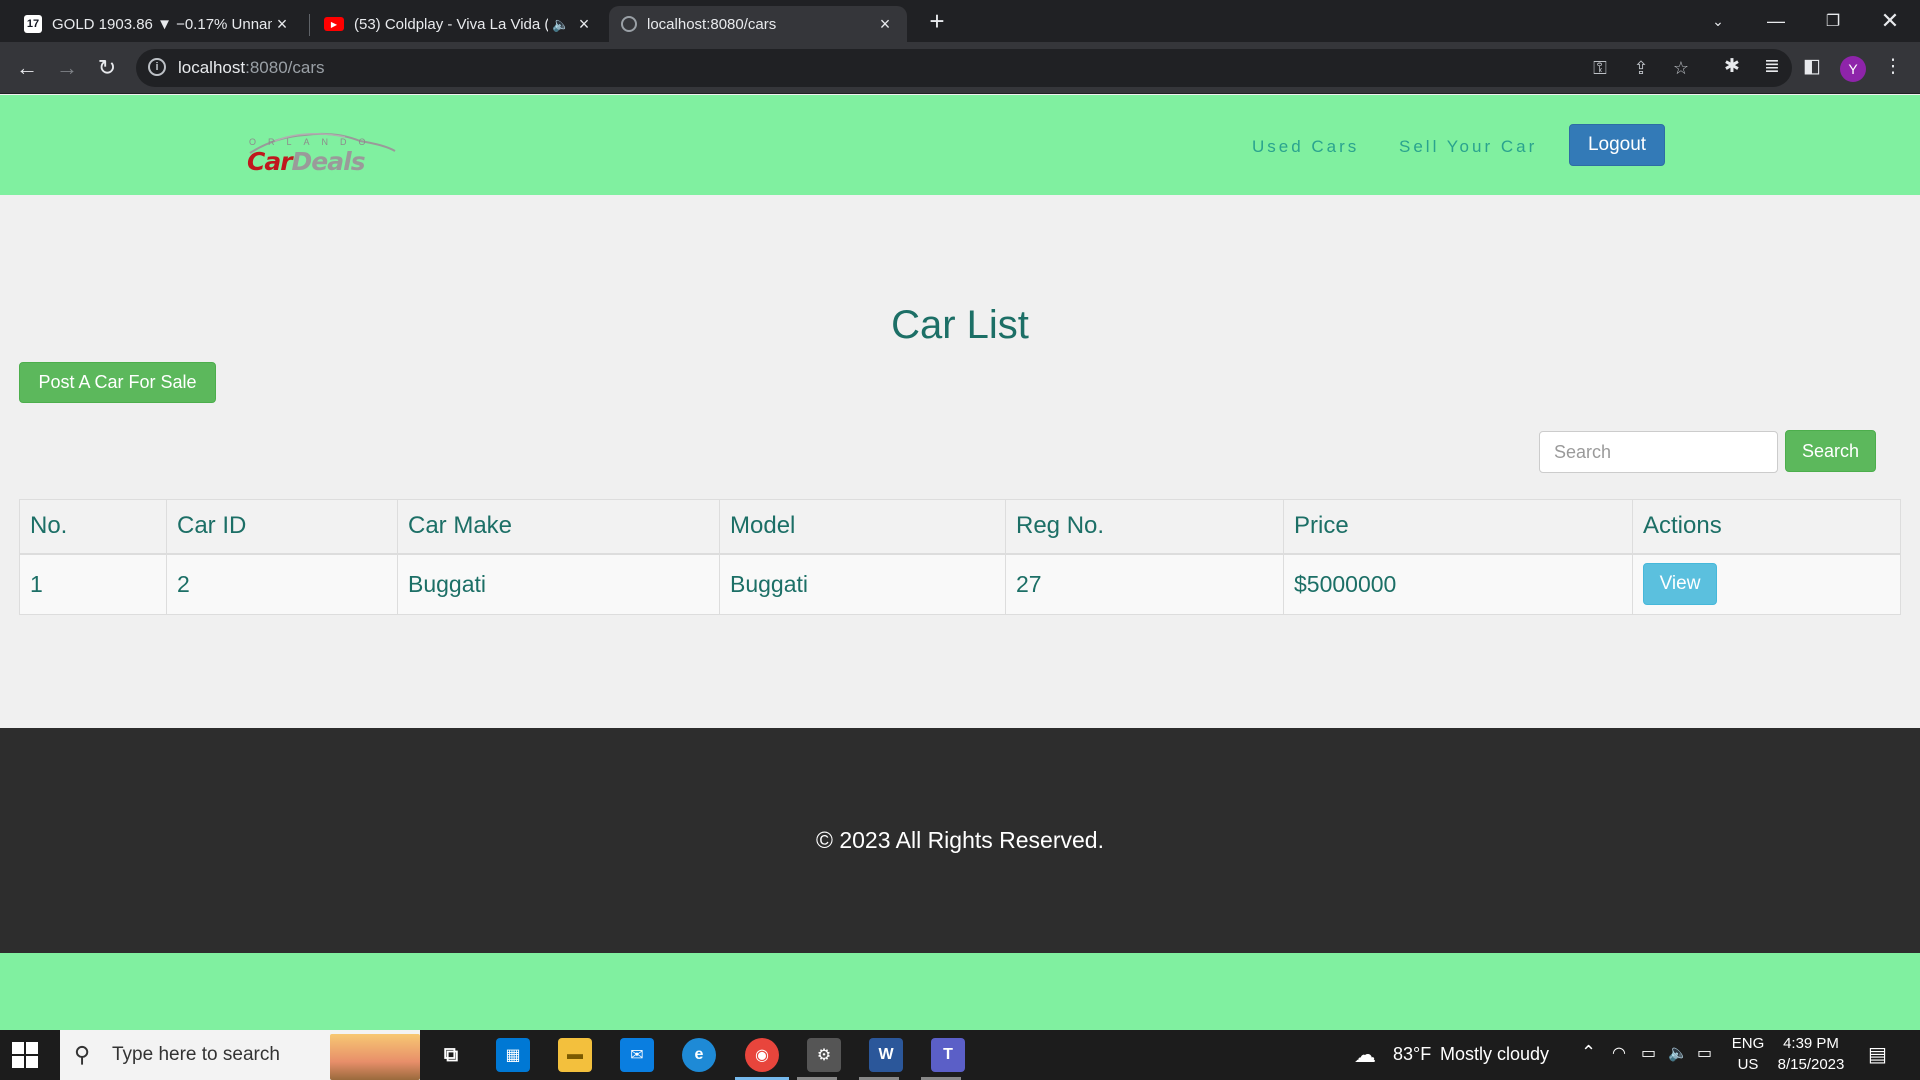  Describe the element at coordinates (1748, 1043) in the screenshot. I see `input-language: ENG` at that location.